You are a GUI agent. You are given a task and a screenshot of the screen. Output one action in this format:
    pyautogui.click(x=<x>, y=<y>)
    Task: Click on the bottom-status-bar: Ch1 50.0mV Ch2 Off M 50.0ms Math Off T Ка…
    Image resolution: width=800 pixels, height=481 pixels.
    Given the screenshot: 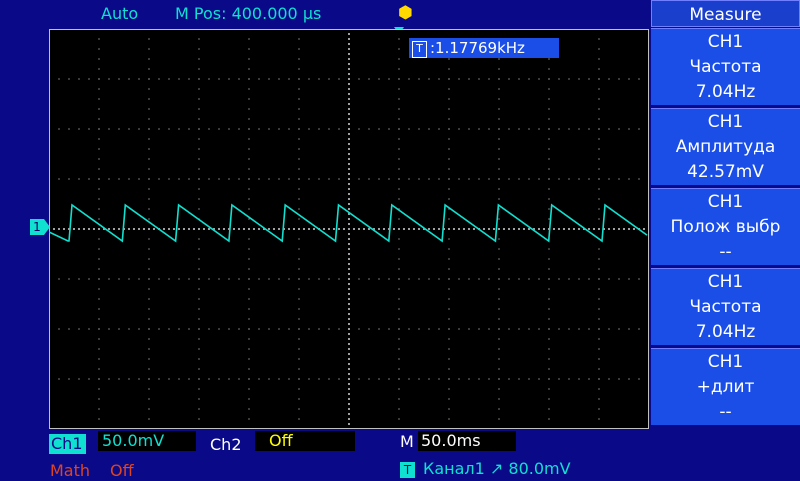 What is the action you would take?
    pyautogui.click(x=324, y=455)
    